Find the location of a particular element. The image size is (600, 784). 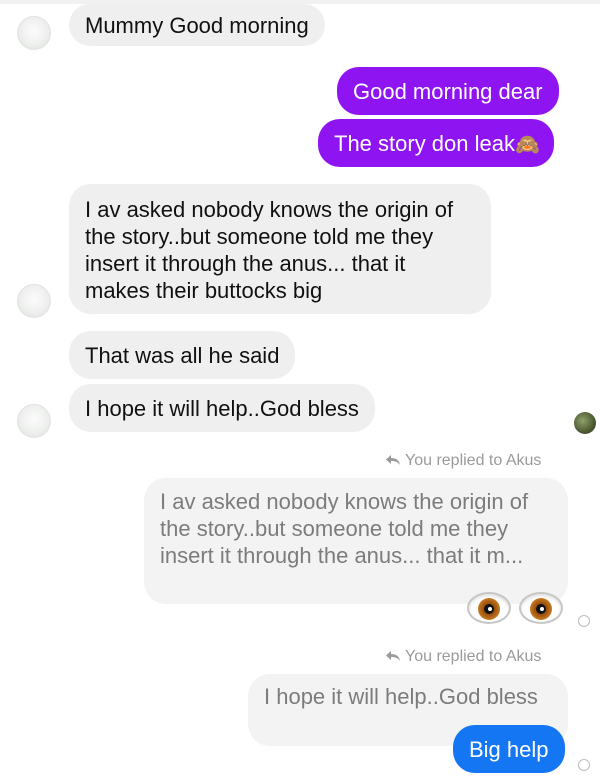

message-text: That was all he said is located at coordinates (182, 355).